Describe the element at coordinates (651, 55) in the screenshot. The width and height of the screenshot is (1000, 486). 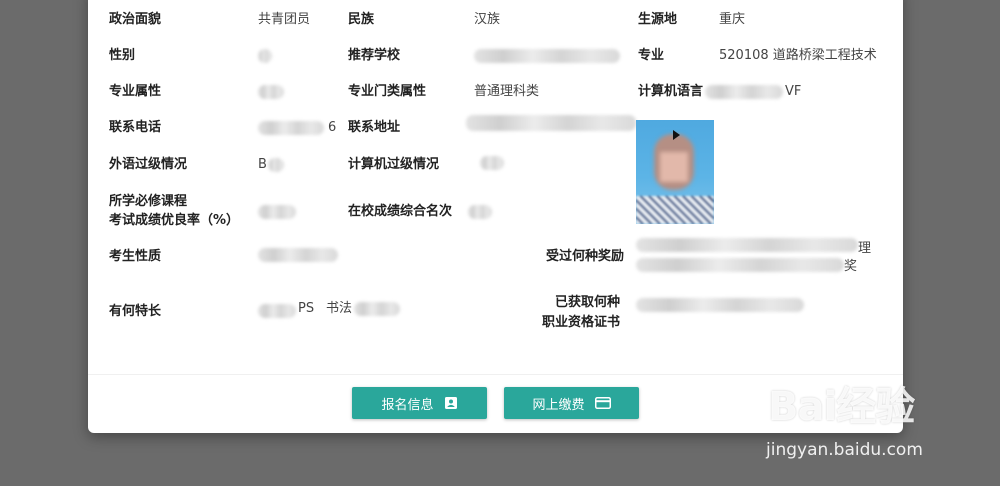
I see `label-major: 专业` at that location.